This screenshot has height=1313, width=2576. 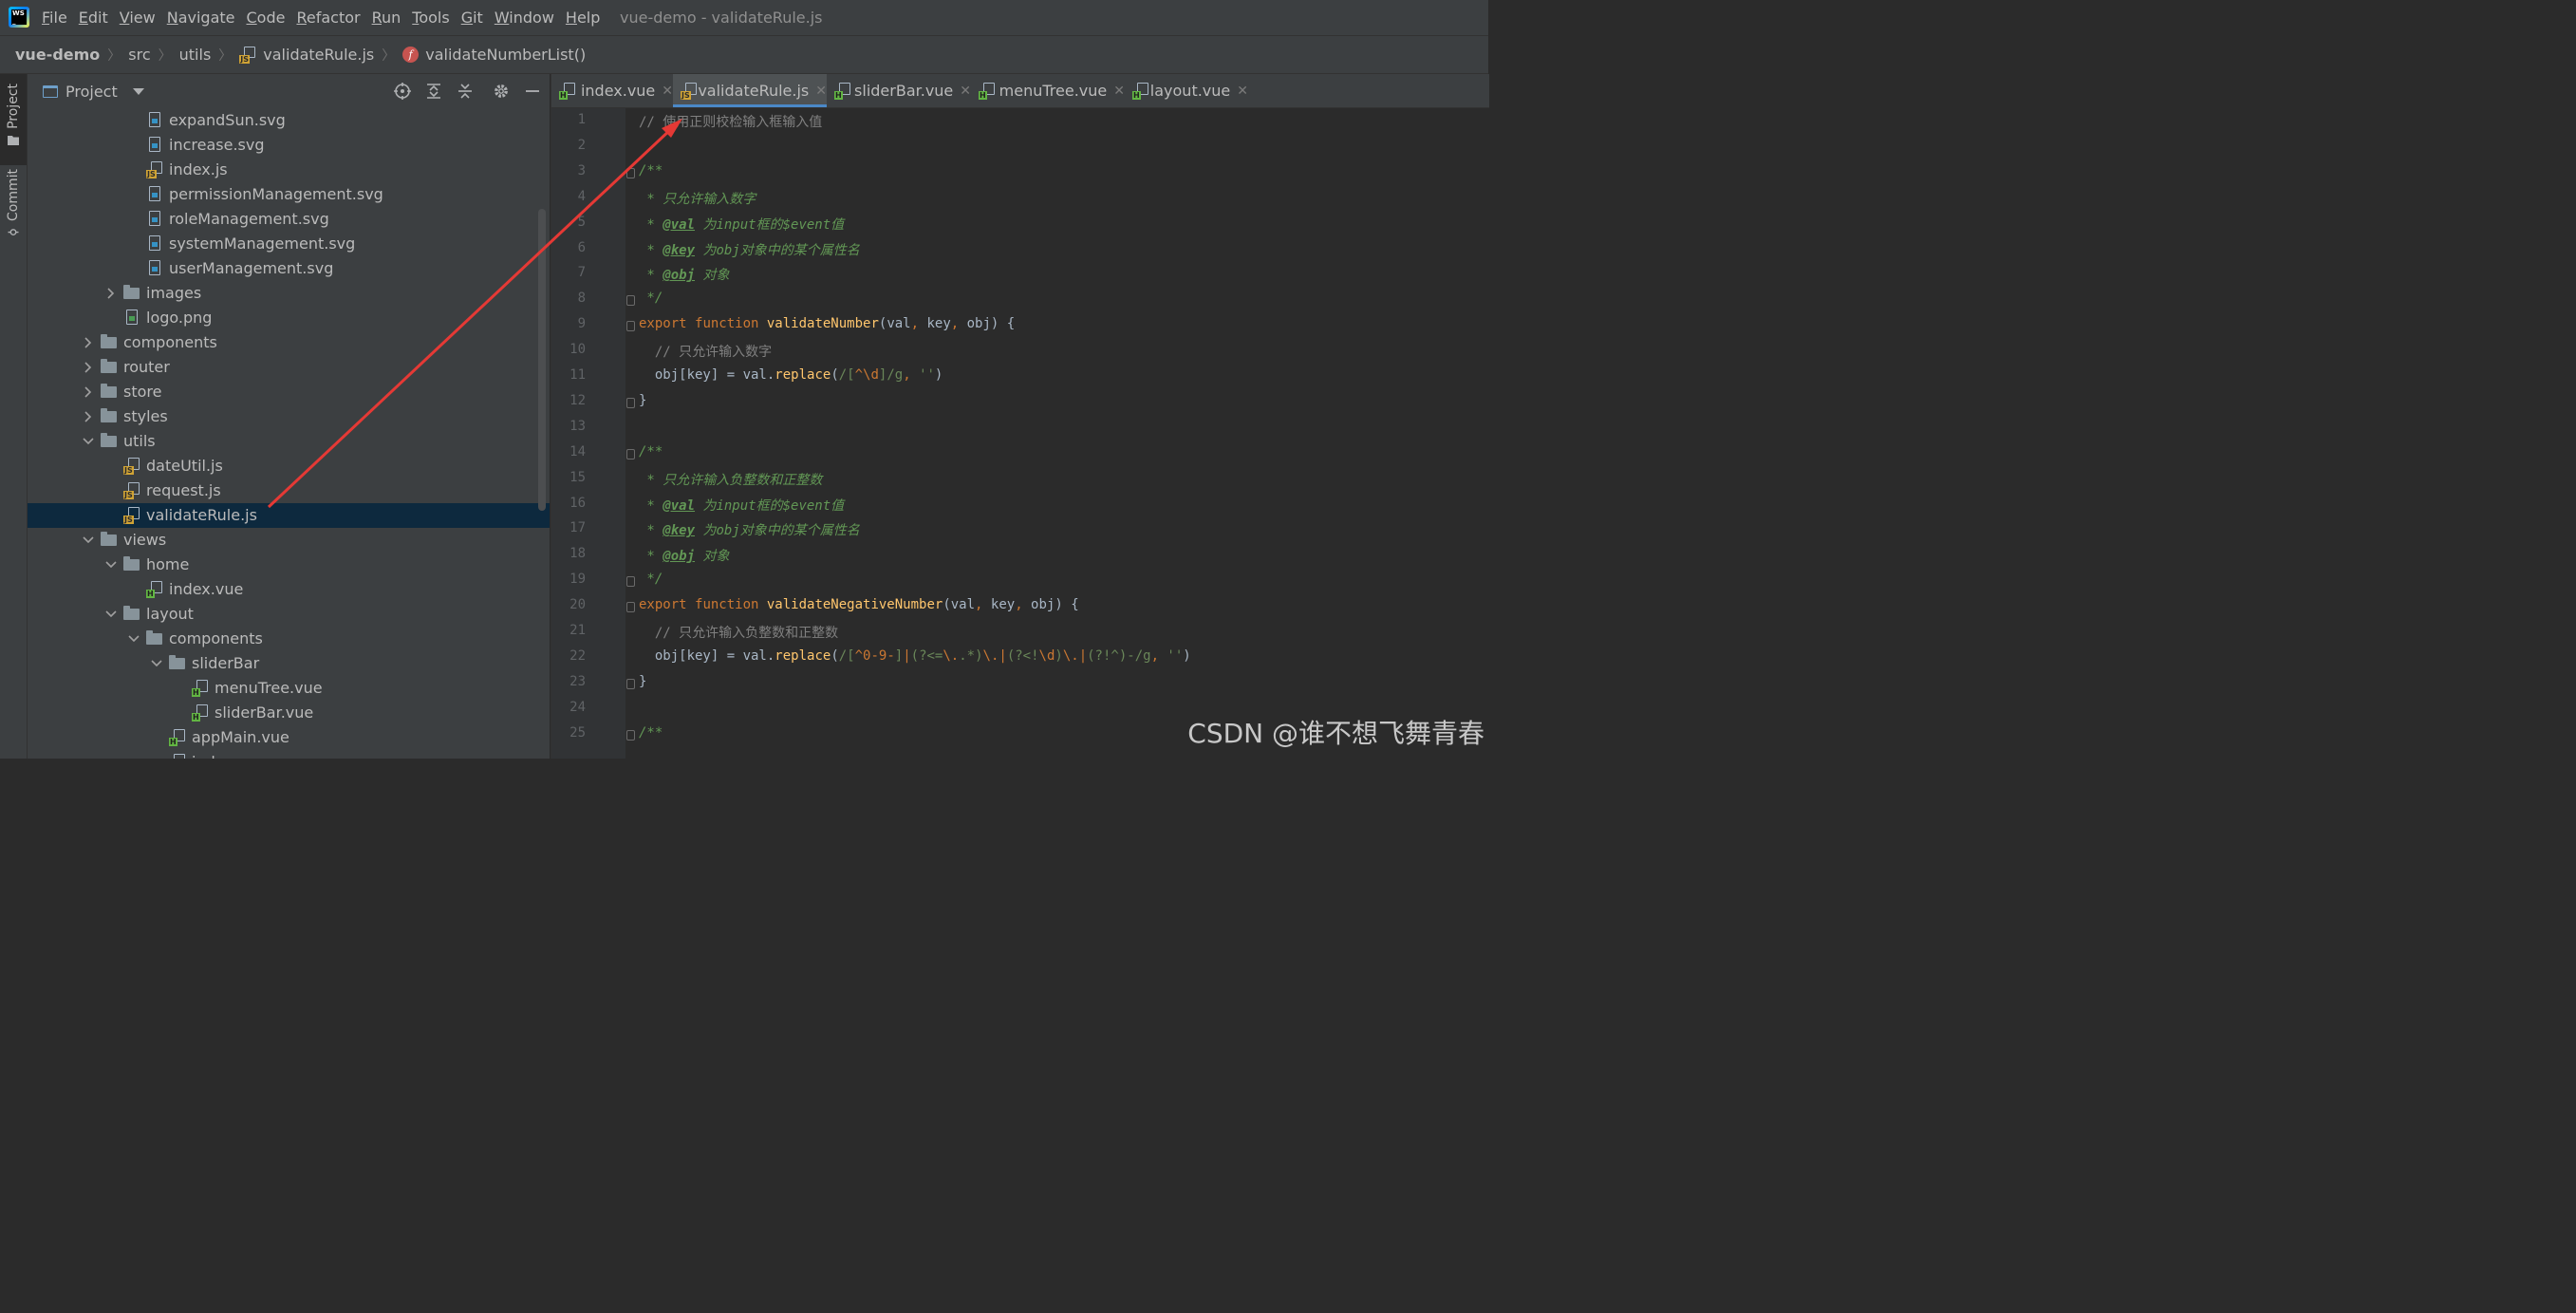 I want to click on editor-tab: Hindex.vue ✕, so click(x=612, y=91).